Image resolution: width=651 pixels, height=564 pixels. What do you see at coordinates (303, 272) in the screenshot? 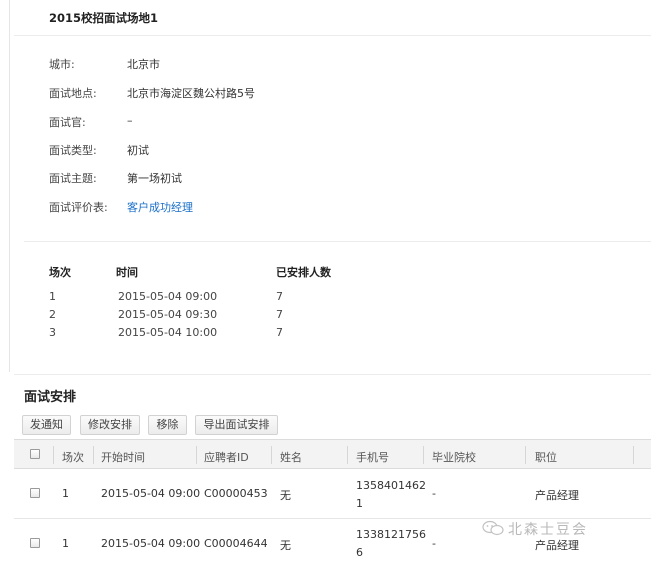
I see `sessions-header-count: 已安排人数` at bounding box center [303, 272].